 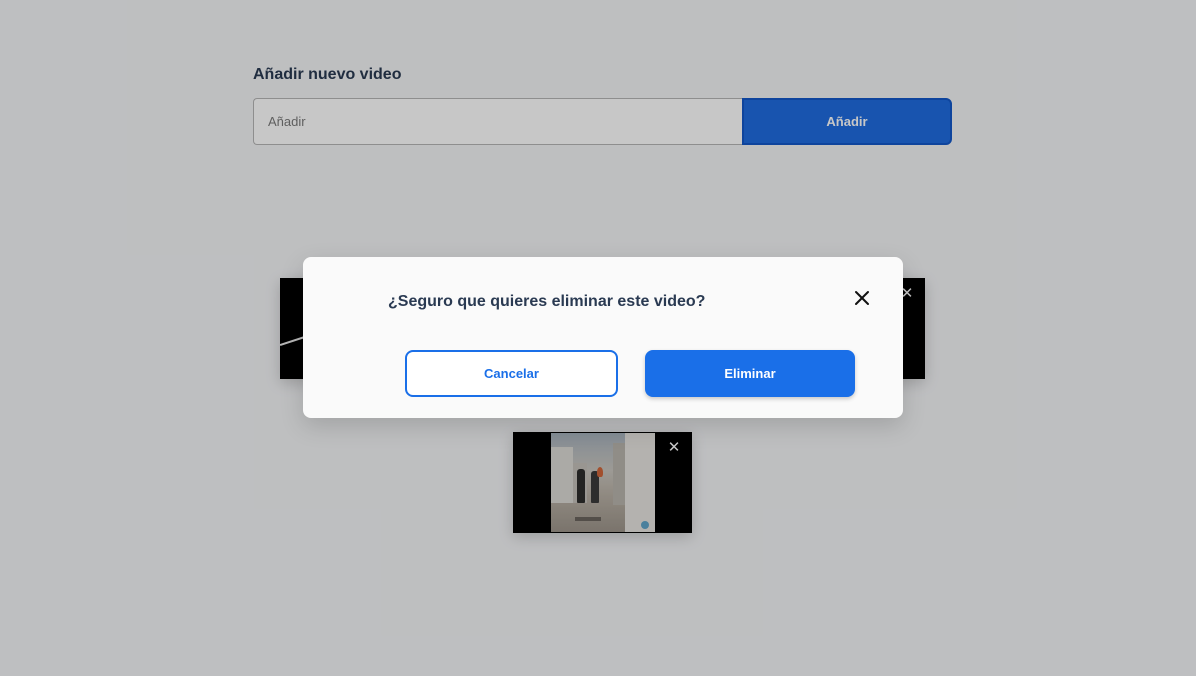 What do you see at coordinates (862, 298) in the screenshot?
I see `close-icon` at bounding box center [862, 298].